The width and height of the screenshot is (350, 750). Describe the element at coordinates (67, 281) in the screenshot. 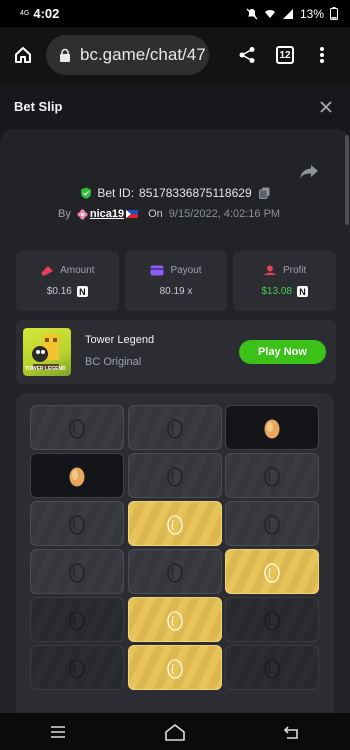

I see `amount-card: Amount $0.16 N` at that location.